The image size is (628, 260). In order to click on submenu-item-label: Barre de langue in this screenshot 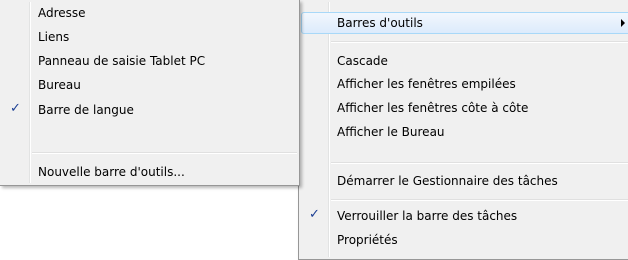, I will do `click(86, 110)`.